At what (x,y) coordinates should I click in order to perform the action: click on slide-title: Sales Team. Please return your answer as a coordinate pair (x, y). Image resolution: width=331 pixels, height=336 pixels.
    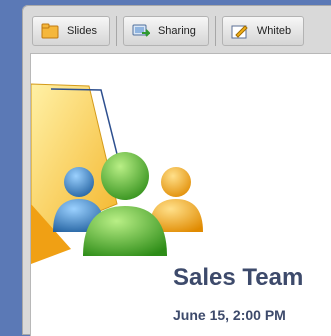
    Looking at the image, I should click on (238, 277).